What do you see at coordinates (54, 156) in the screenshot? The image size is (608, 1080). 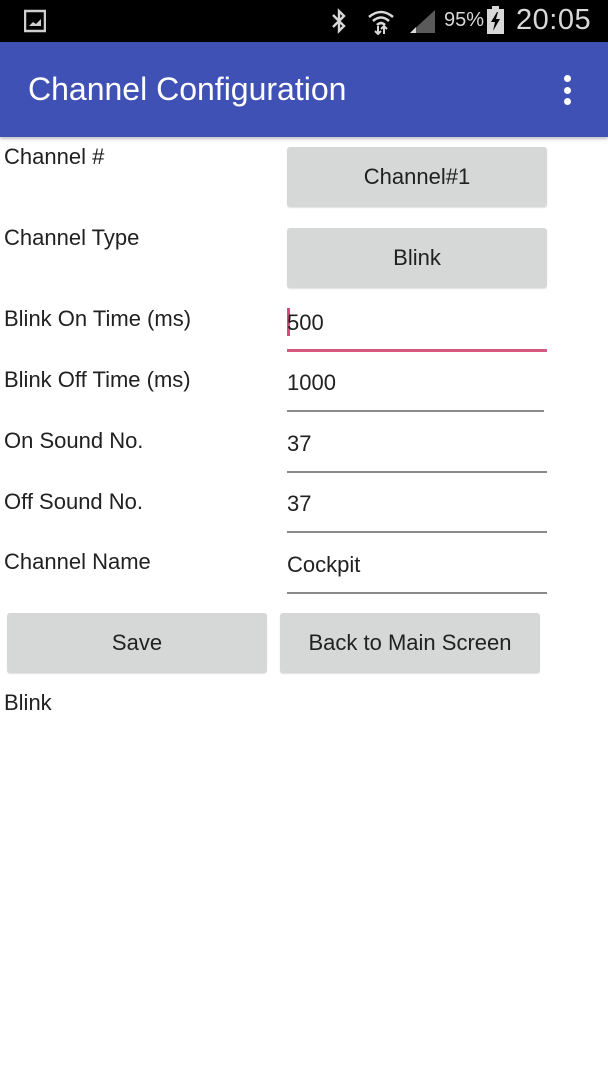 I see `channel-number-label: Channel #` at bounding box center [54, 156].